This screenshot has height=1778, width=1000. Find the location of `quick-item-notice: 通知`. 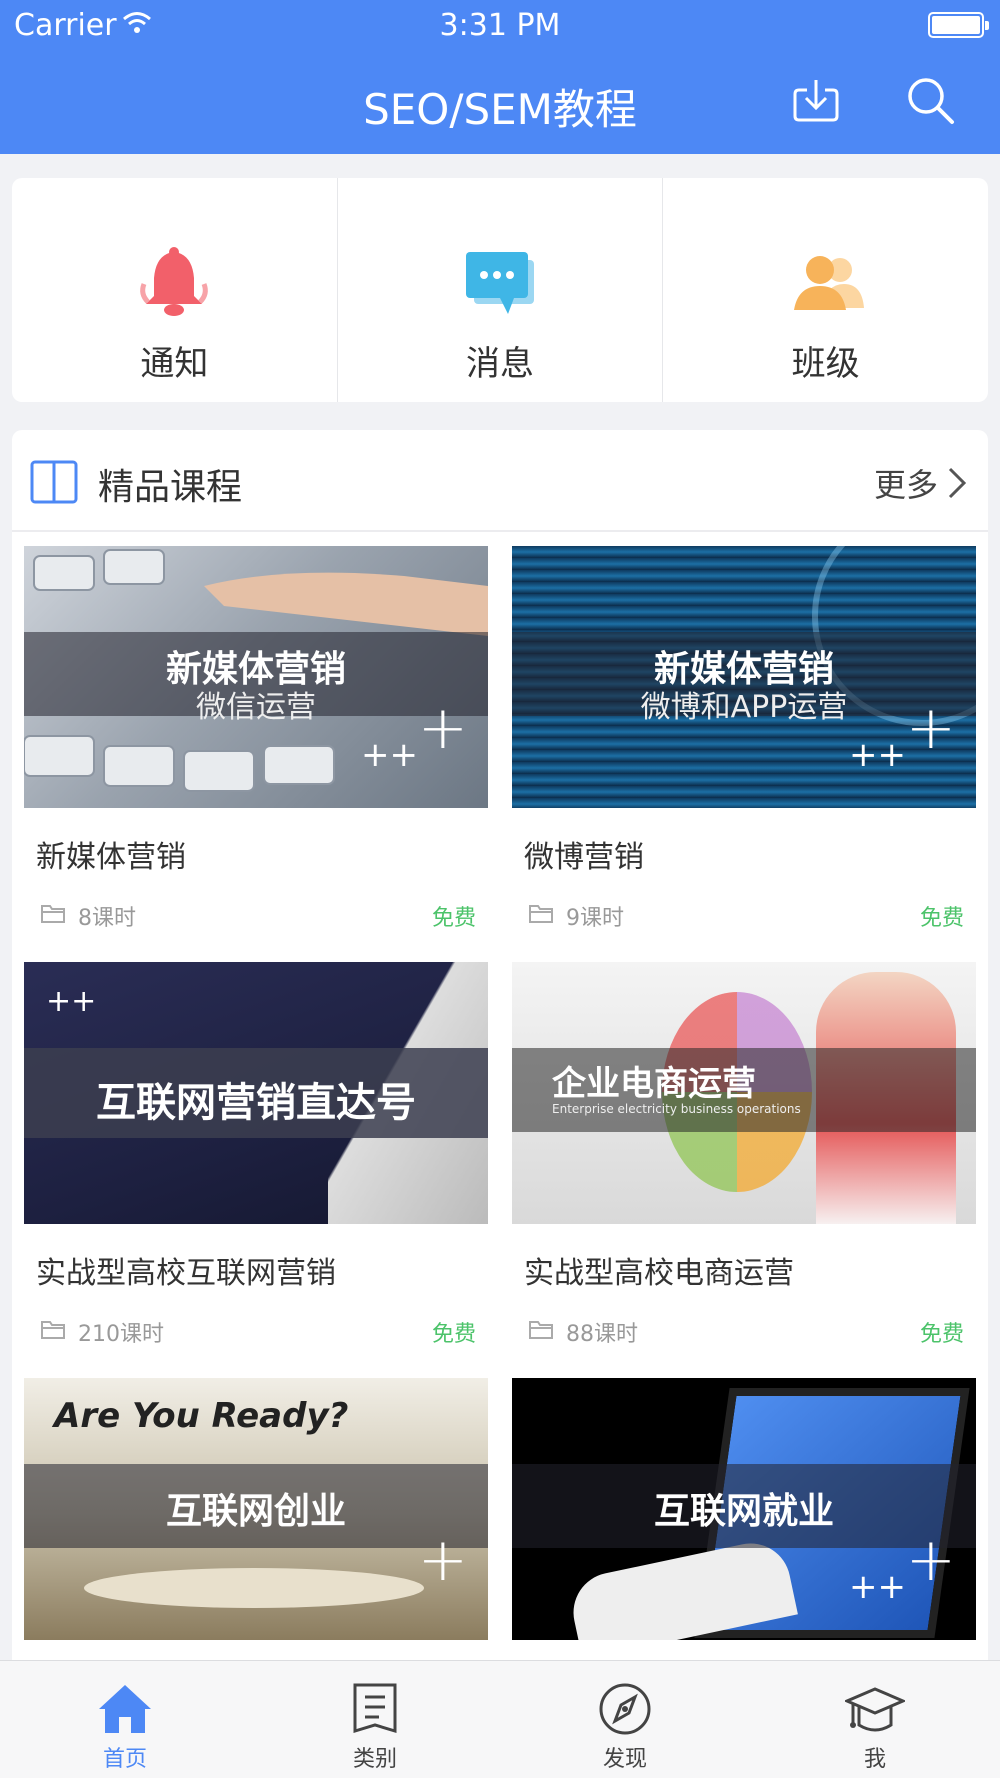

quick-item-notice: 通知 is located at coordinates (174, 290).